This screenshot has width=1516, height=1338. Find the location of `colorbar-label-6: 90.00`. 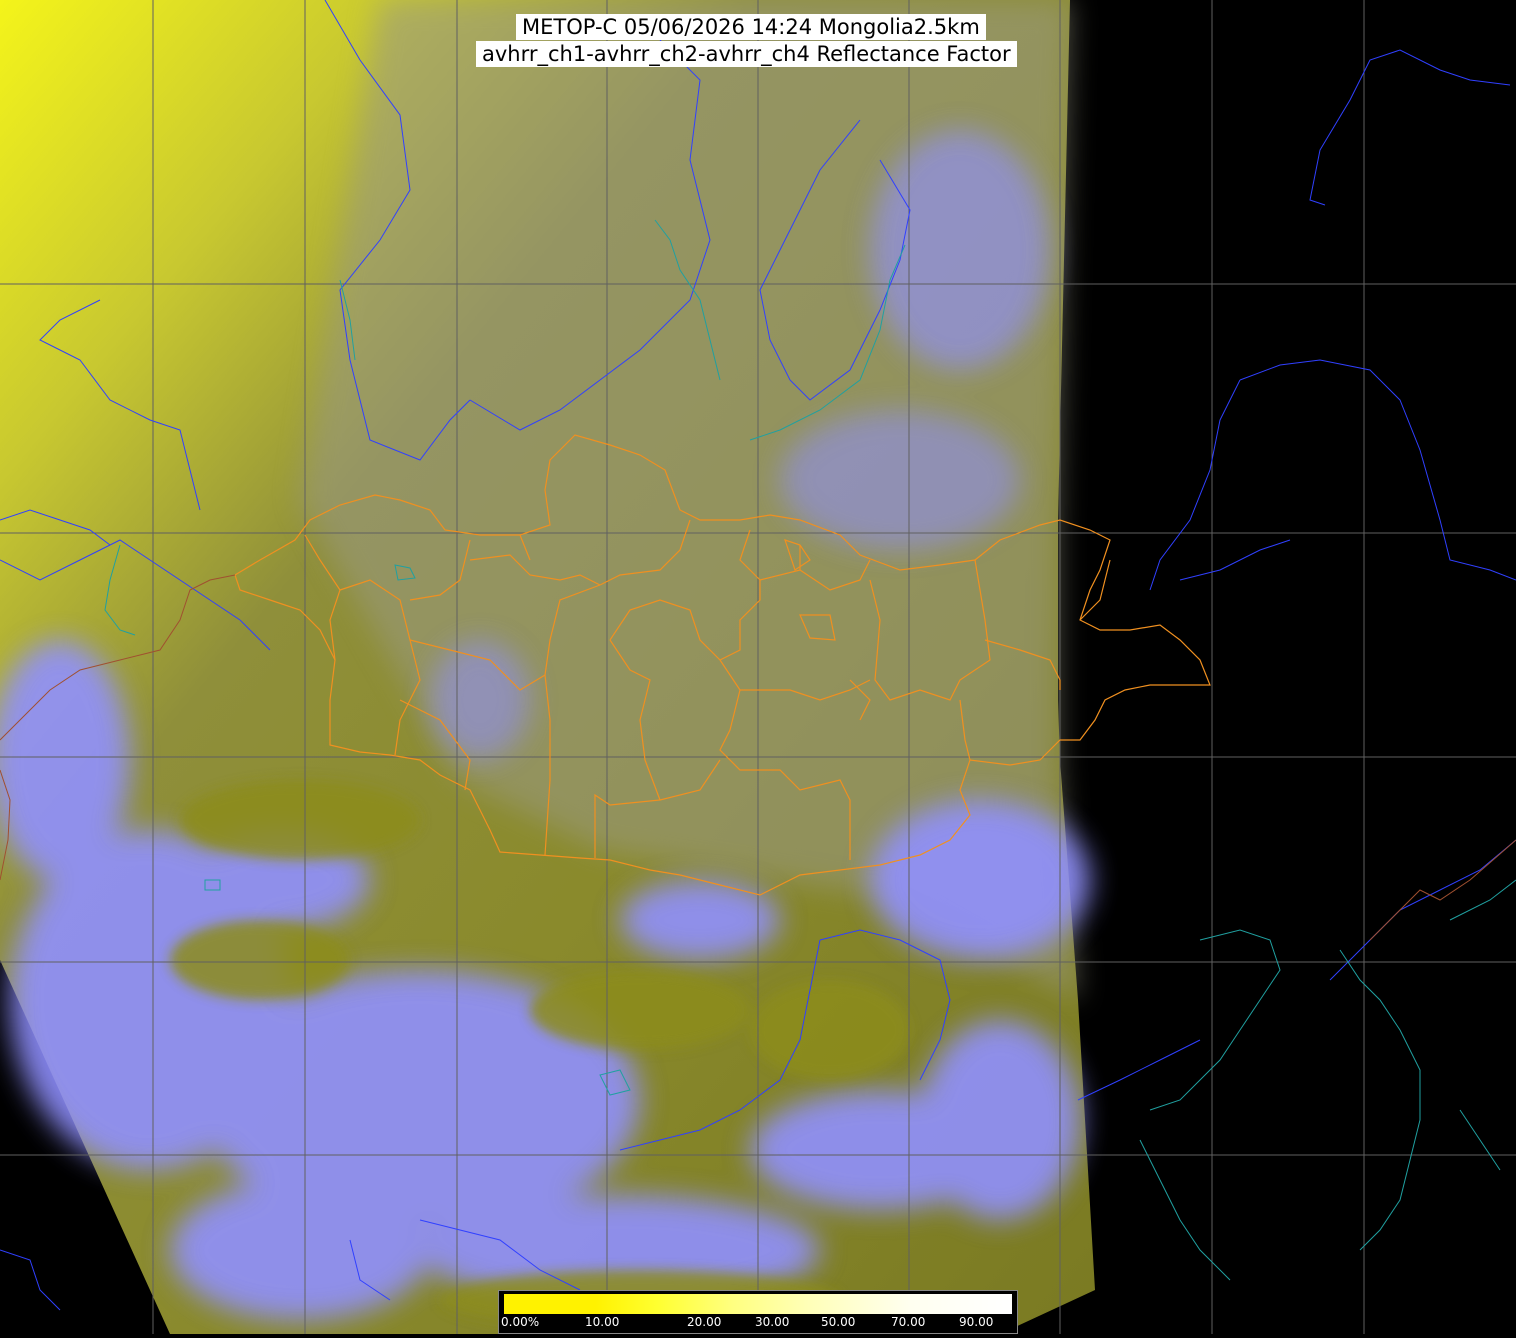

colorbar-label-6: 90.00 is located at coordinates (976, 1322).